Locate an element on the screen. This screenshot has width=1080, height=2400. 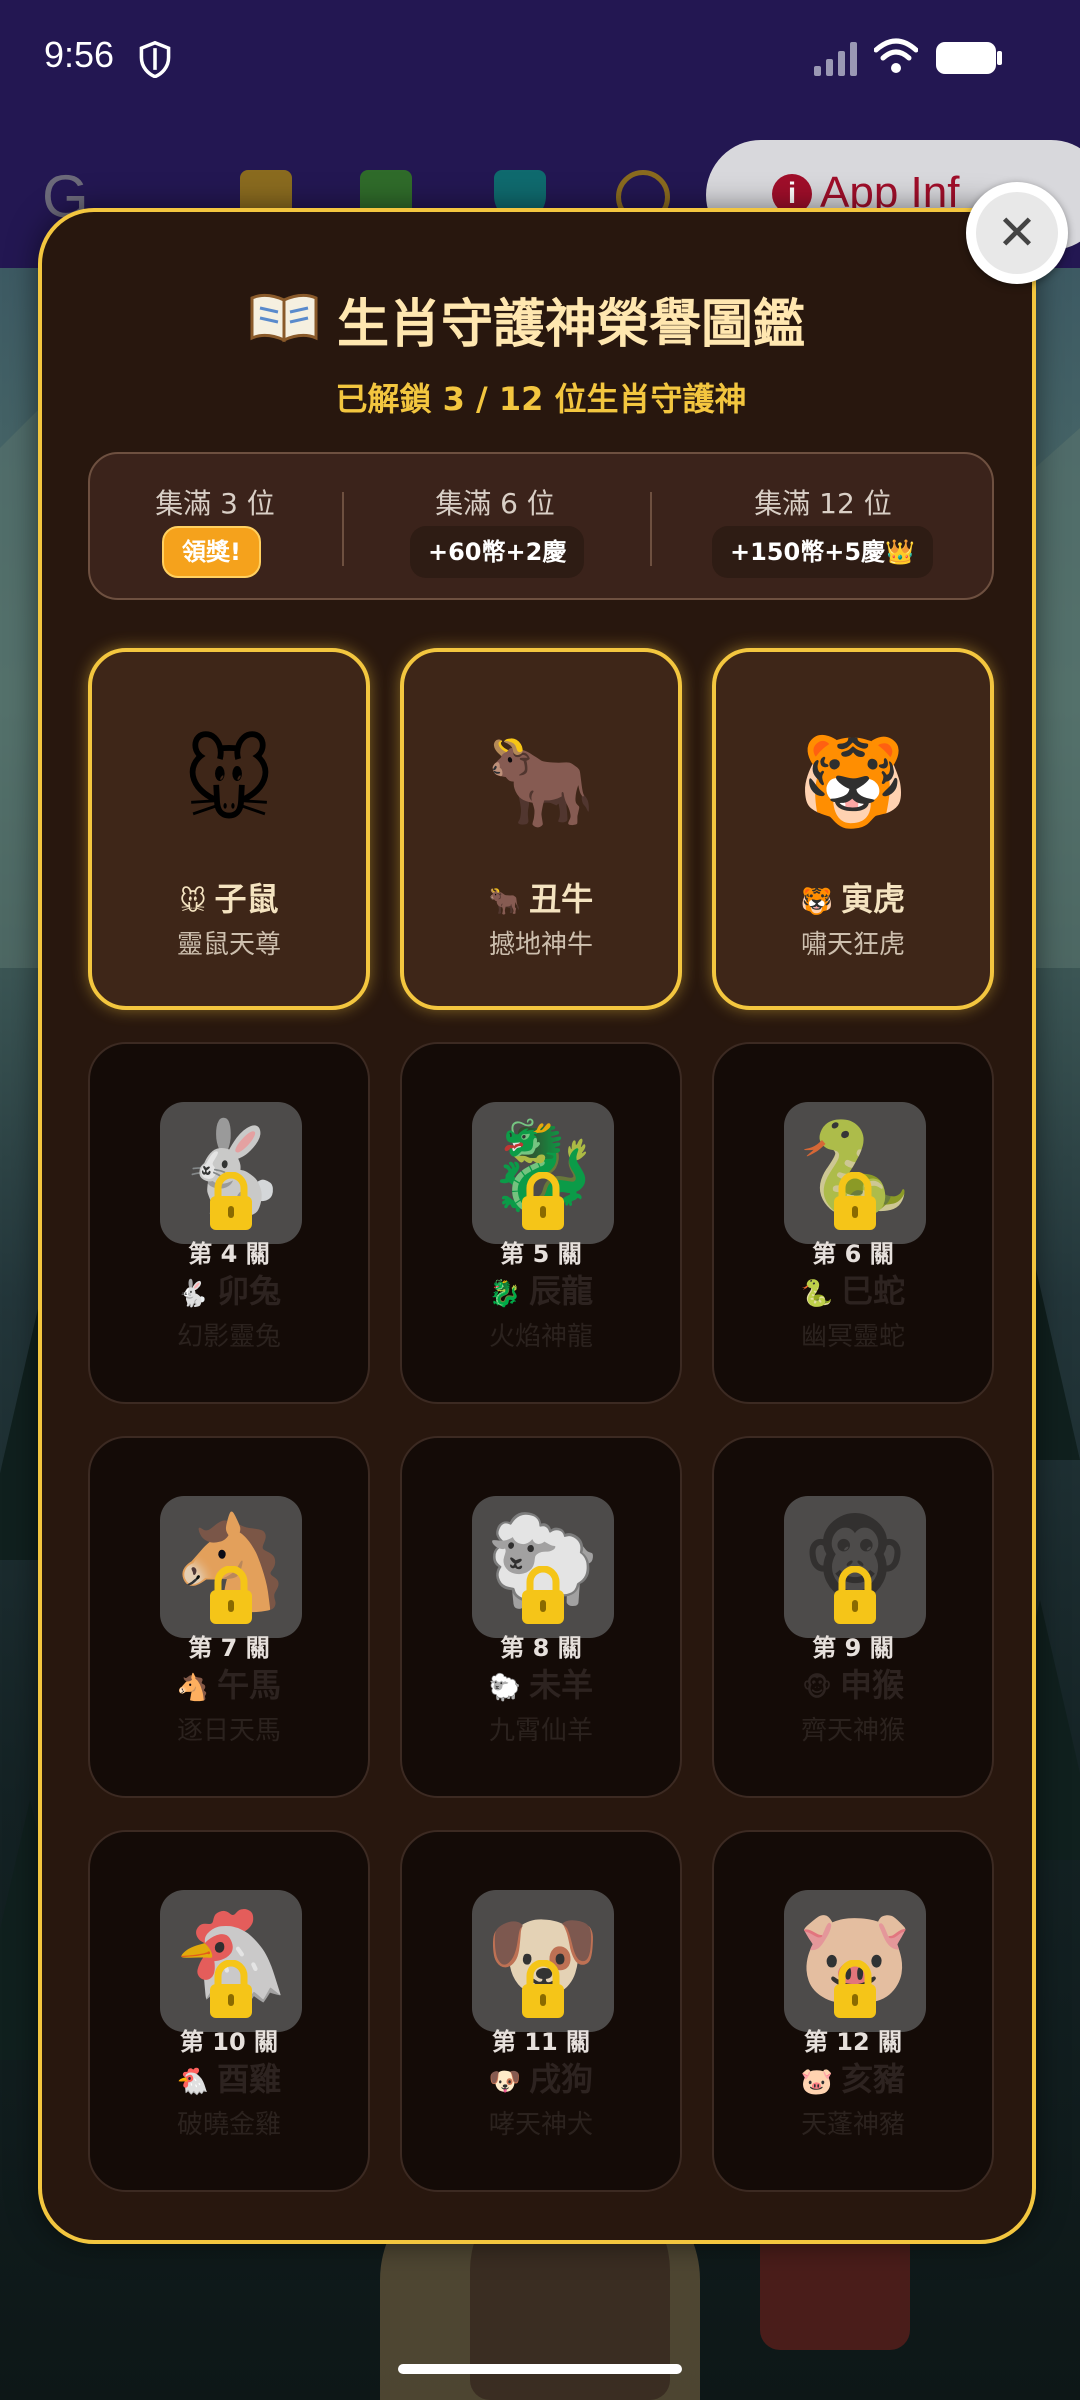
close-button: ✕ is located at coordinates (1017, 233).